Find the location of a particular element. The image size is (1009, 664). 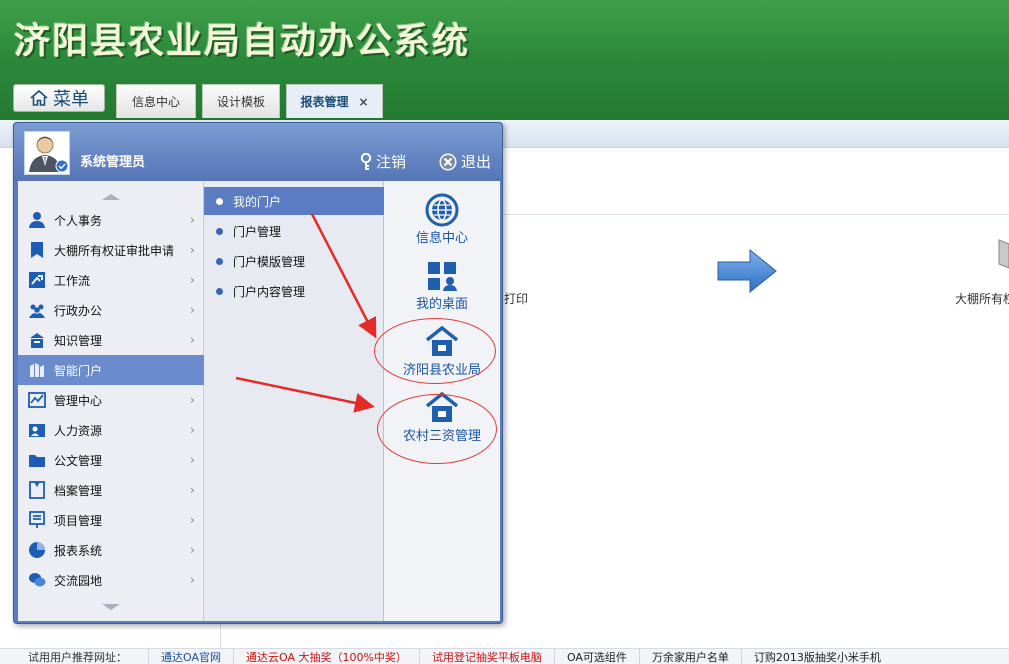

knowledge-icon is located at coordinates (37, 340).